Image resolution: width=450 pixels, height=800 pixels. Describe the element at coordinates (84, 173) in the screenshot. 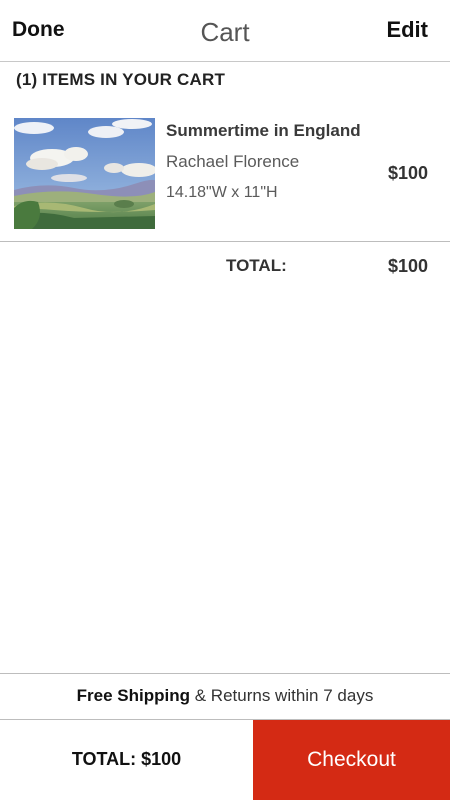

I see `artwork-thumbnail` at that location.